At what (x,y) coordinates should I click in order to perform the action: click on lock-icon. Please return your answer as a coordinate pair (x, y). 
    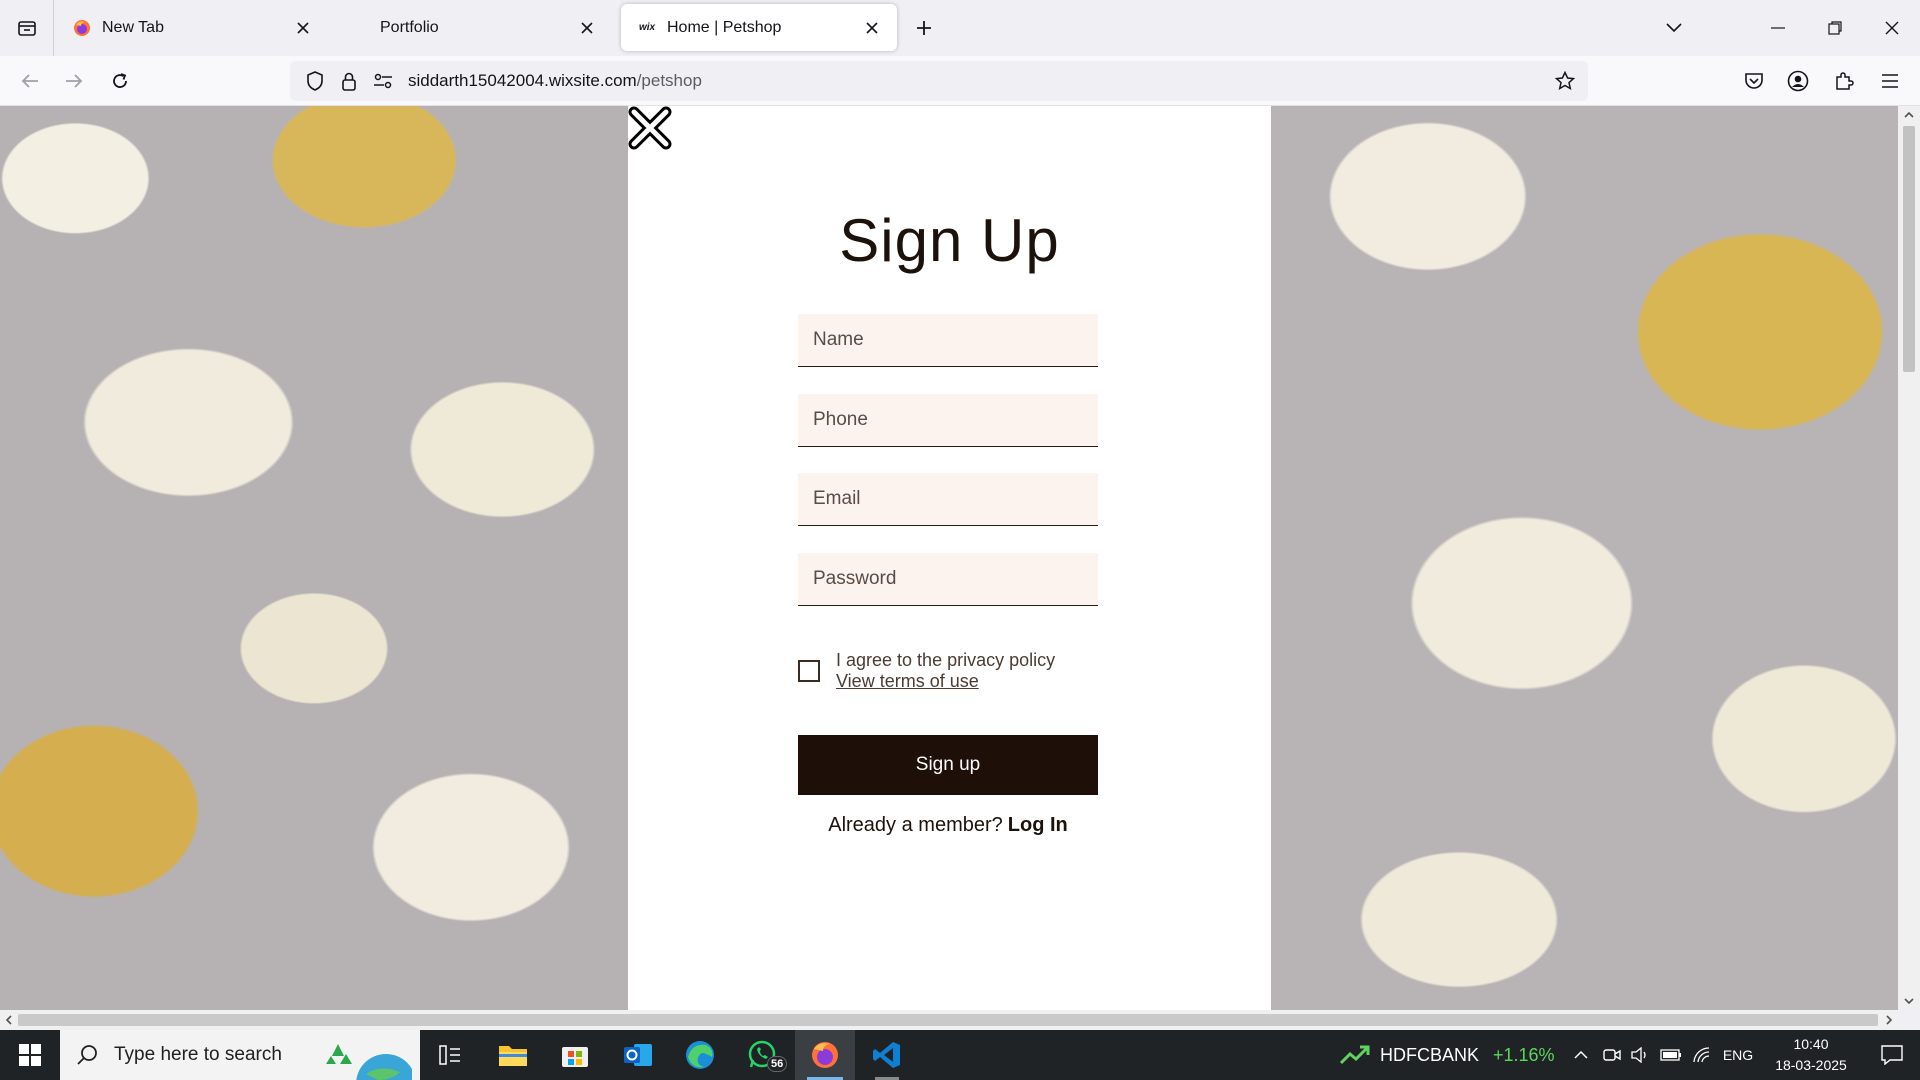
    Looking at the image, I should click on (349, 81).